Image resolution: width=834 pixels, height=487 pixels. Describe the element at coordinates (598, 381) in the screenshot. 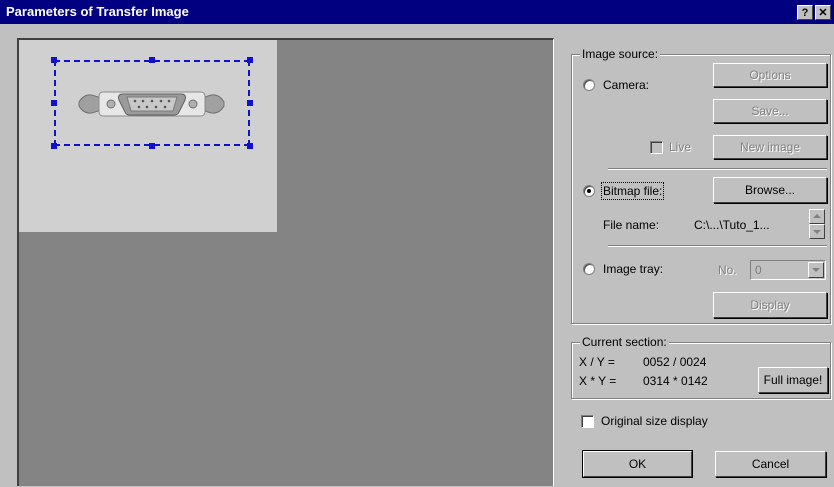

I see `size-label: X * Y =` at that location.